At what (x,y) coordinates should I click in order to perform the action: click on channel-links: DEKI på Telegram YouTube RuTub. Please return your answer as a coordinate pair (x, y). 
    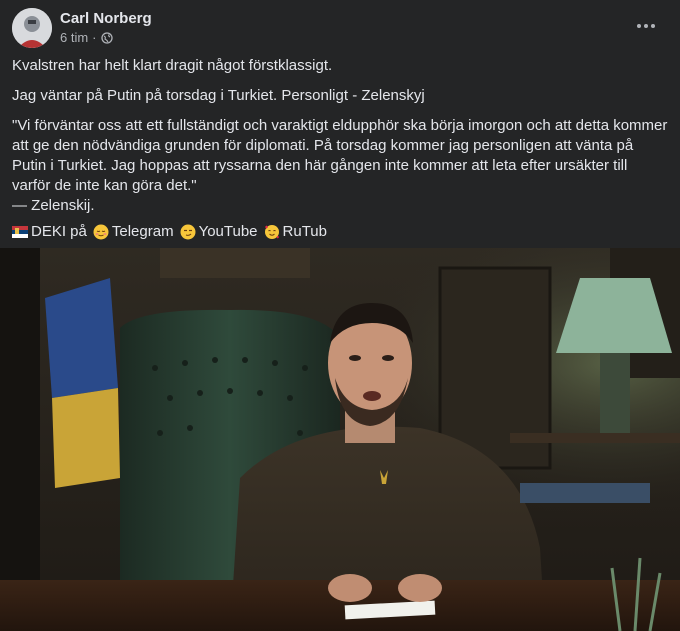
    Looking at the image, I should click on (342, 232).